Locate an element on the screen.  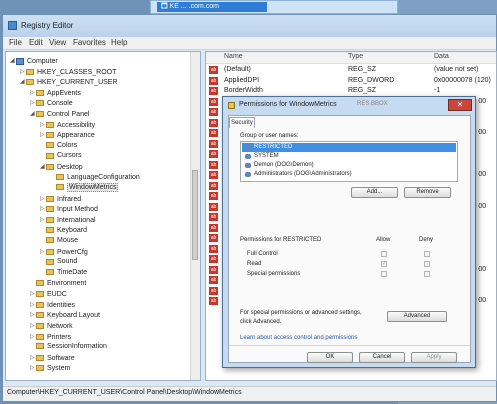
tree-node-label: Printers is located at coordinates (59, 337).